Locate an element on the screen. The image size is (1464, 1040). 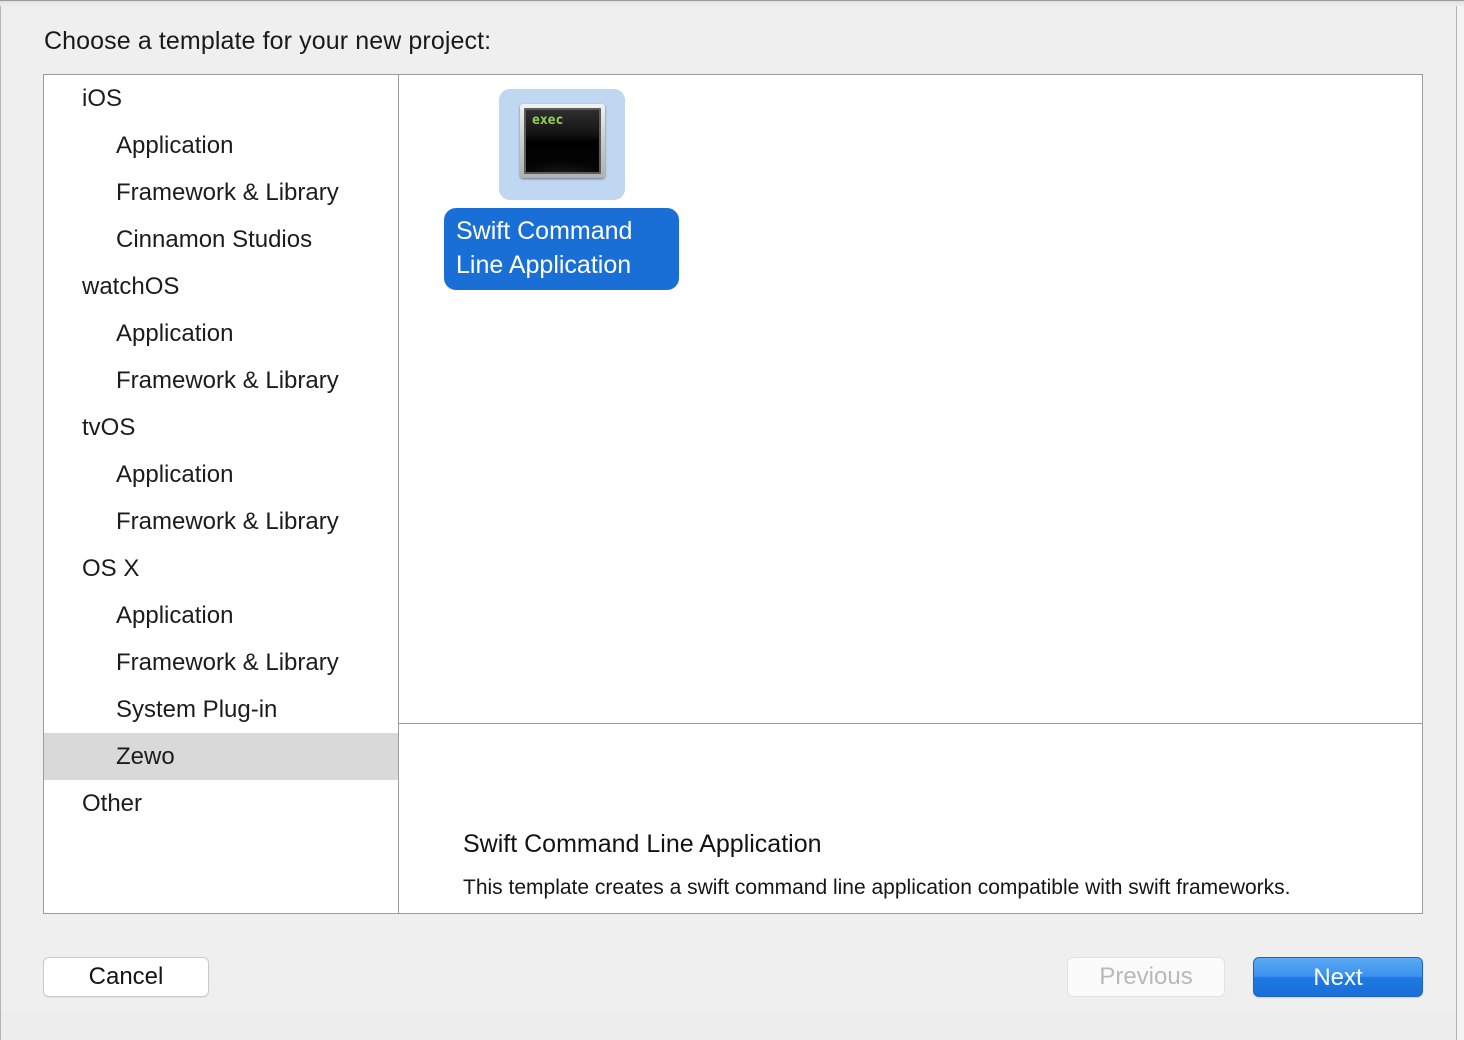
template-item-label-line1: Swift Command is located at coordinates (544, 231).